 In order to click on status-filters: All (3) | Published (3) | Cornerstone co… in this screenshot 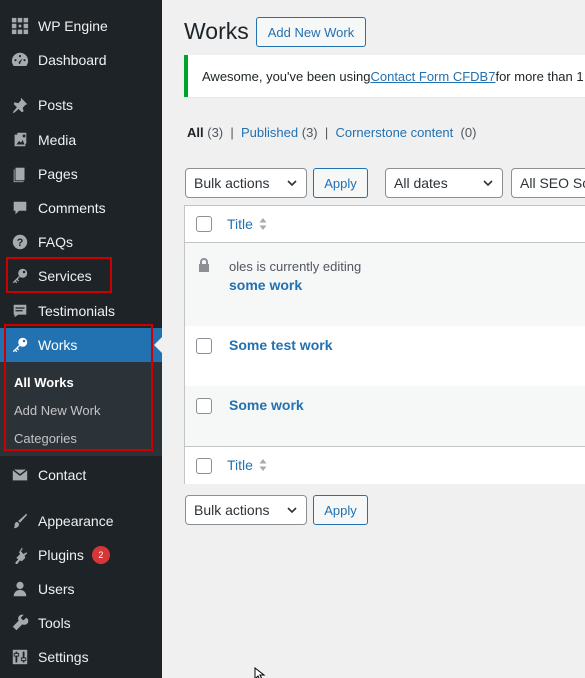, I will do `click(331, 132)`.